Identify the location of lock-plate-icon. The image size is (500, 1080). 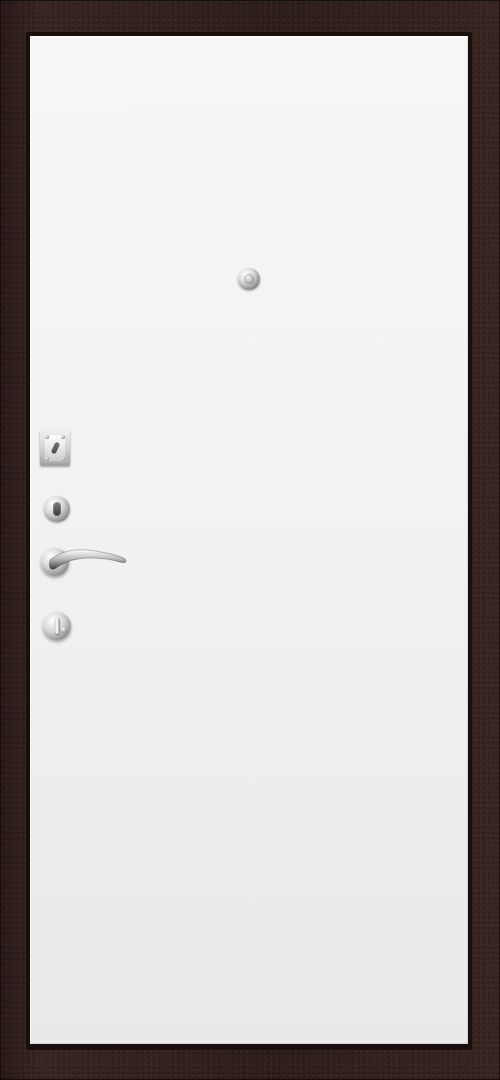
(55, 448).